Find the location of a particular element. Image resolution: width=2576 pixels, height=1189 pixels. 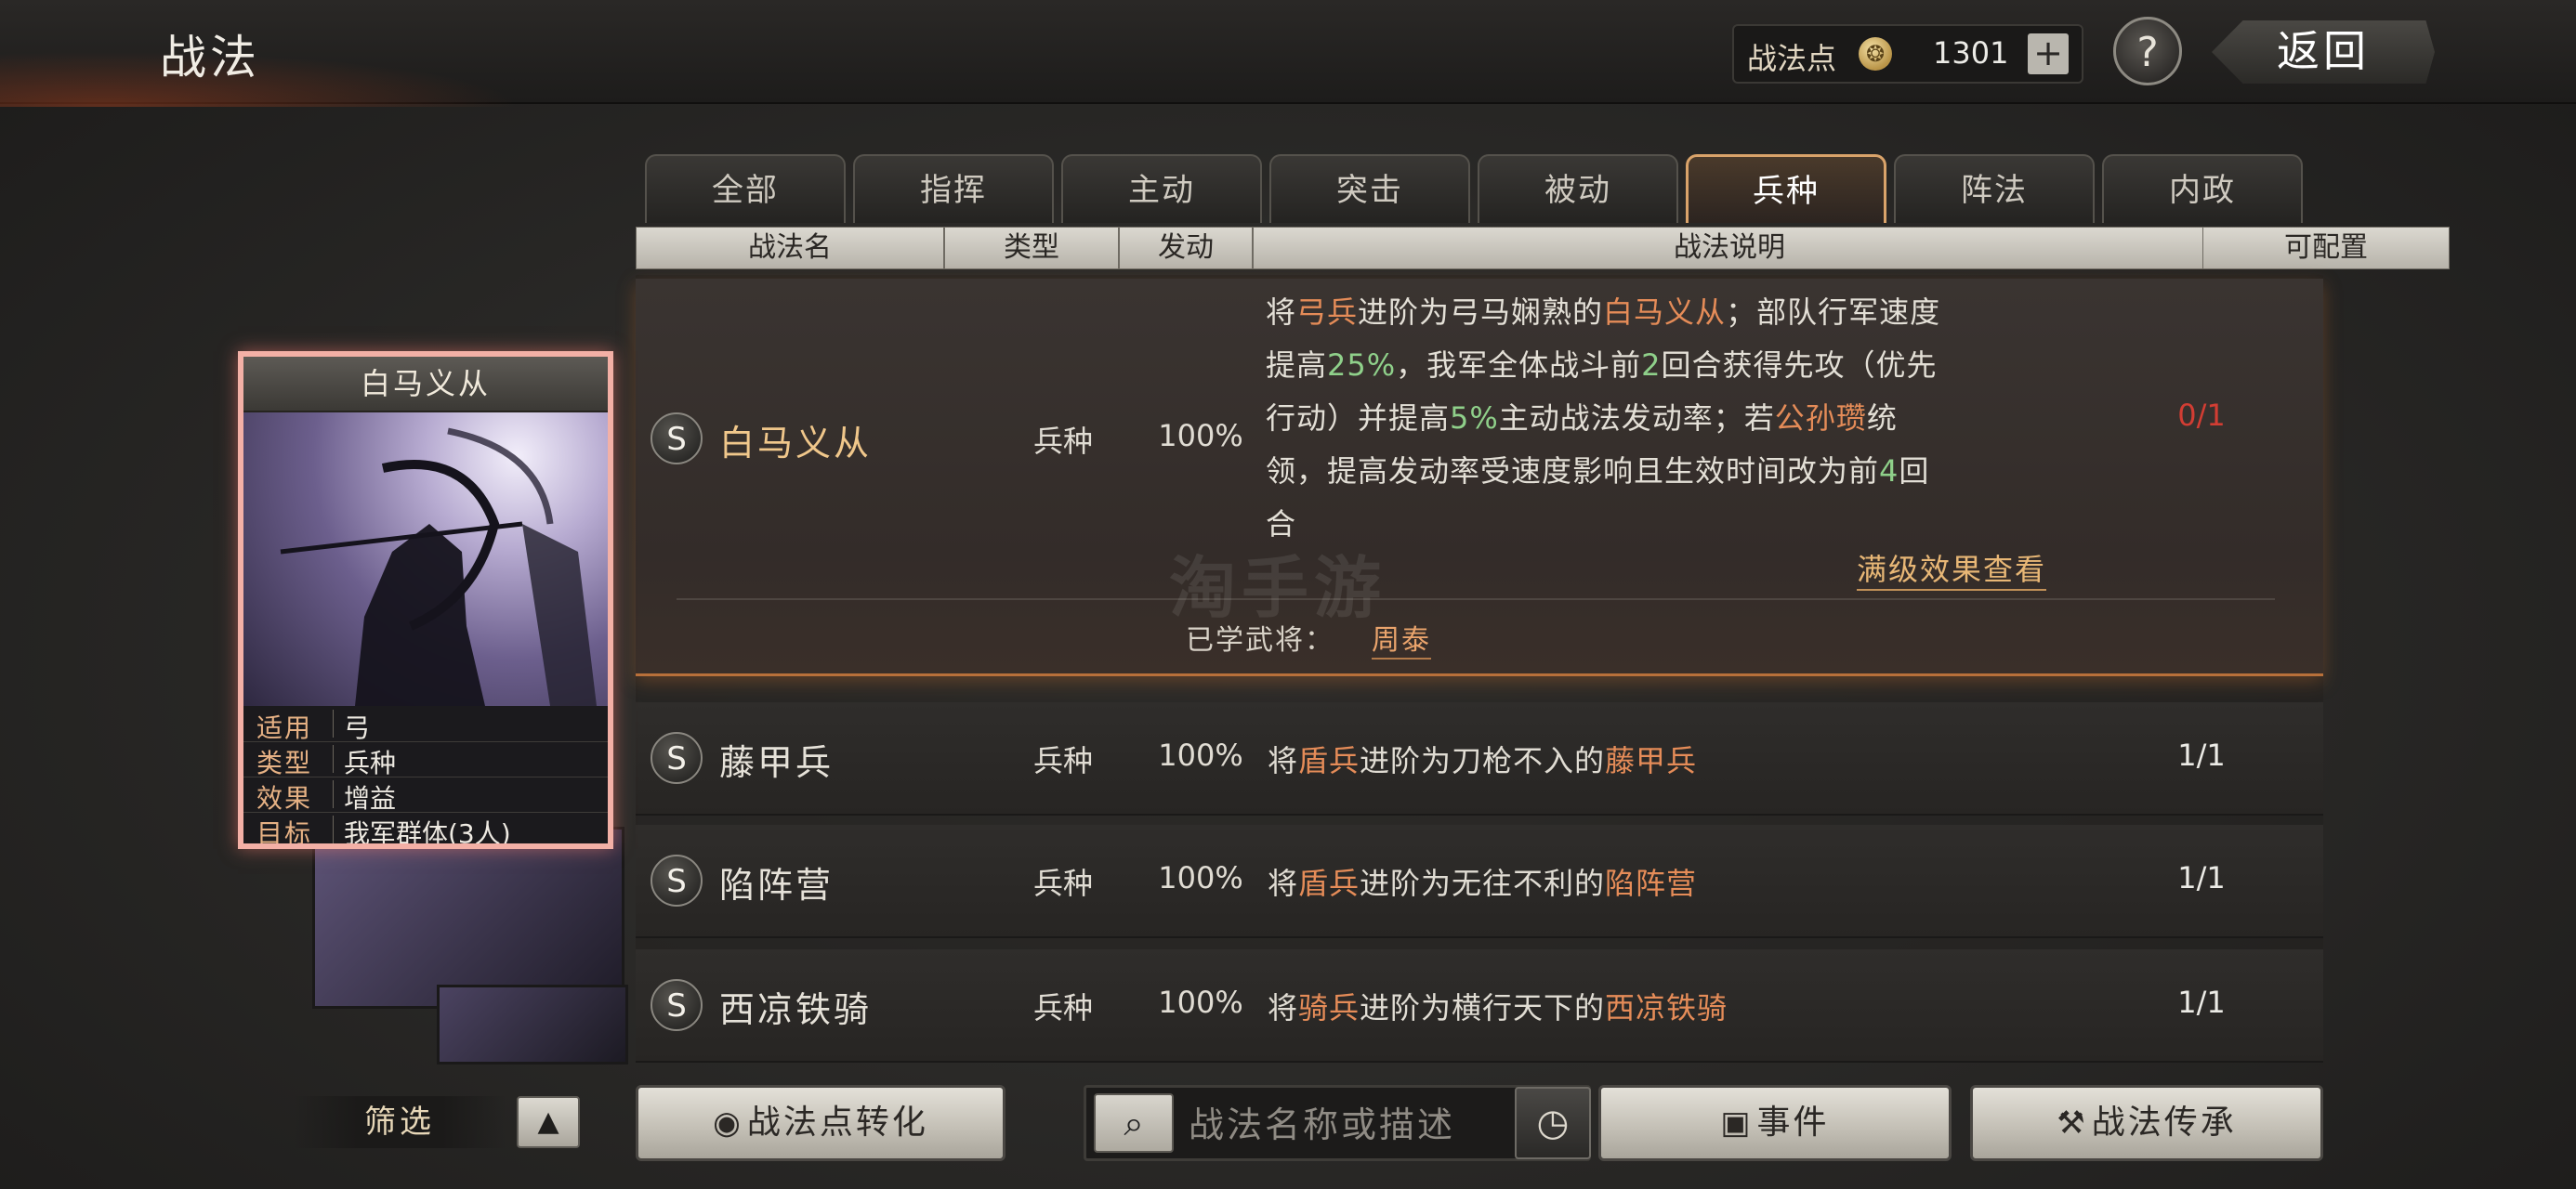

highlighted-term: 骑兵 is located at coordinates (1329, 1008).